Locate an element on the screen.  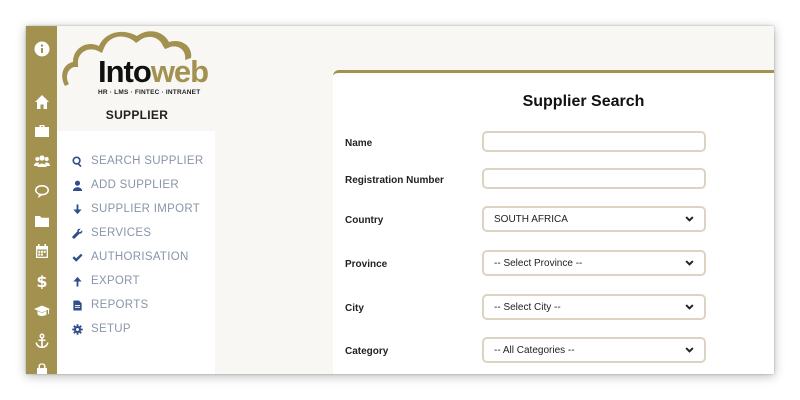
page-title: Supplier Search is located at coordinates (583, 101).